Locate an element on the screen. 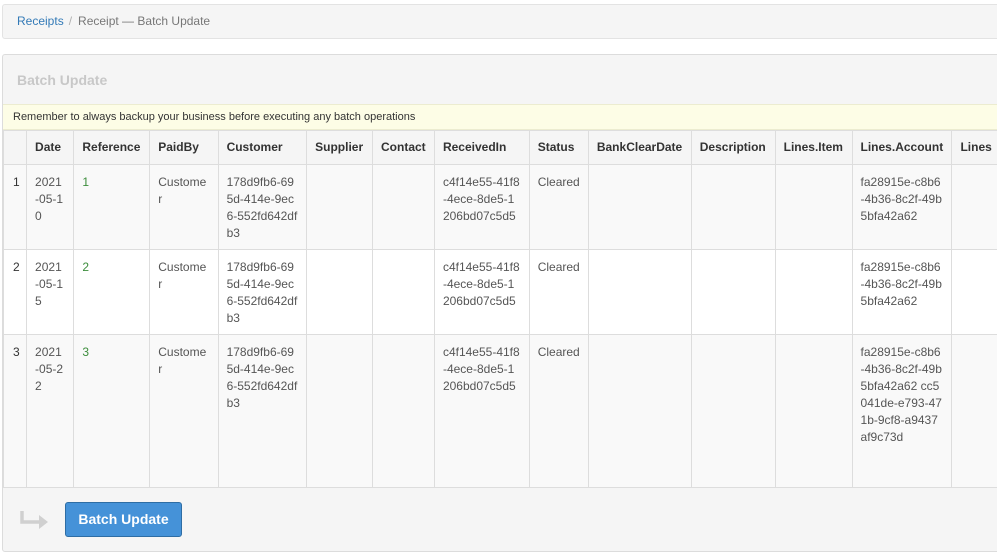 This screenshot has height=556, width=997. cell-reference: 1 is located at coordinates (112, 207).